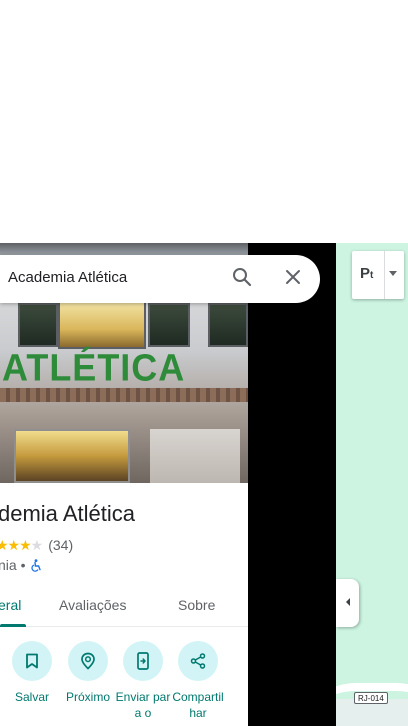  I want to click on share-label: Compartilhar, so click(198, 705).